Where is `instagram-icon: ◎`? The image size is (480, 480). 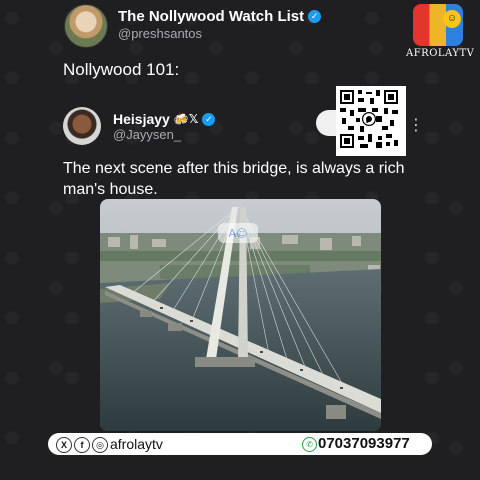 instagram-icon: ◎ is located at coordinates (100, 445).